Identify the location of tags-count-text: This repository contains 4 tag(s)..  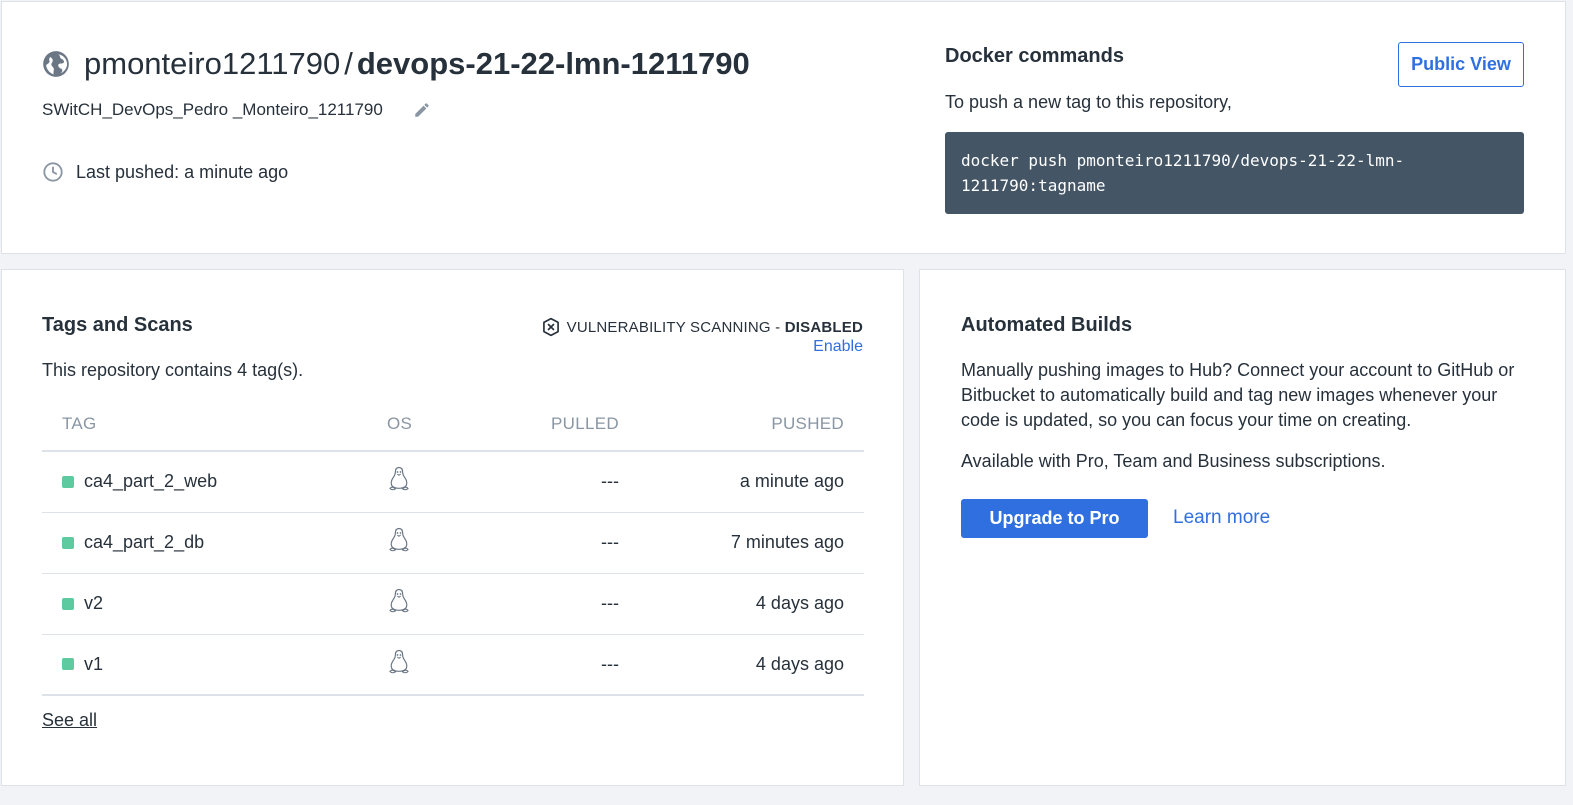
(173, 370).